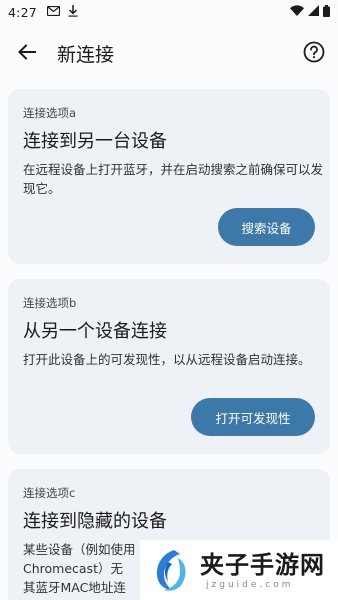  Describe the element at coordinates (50, 113) in the screenshot. I see `option-label: 连接选项a` at that location.